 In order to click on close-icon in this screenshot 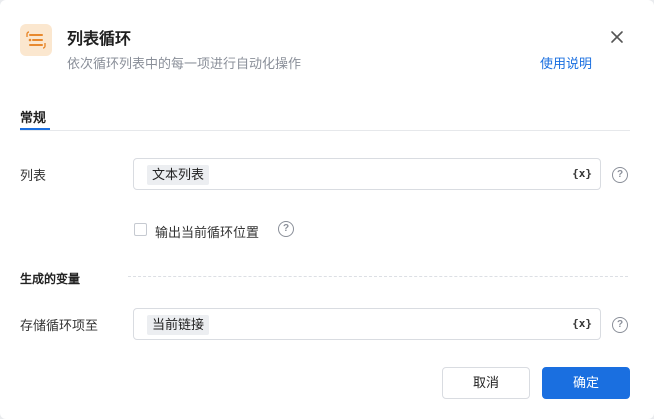, I will do `click(617, 37)`.